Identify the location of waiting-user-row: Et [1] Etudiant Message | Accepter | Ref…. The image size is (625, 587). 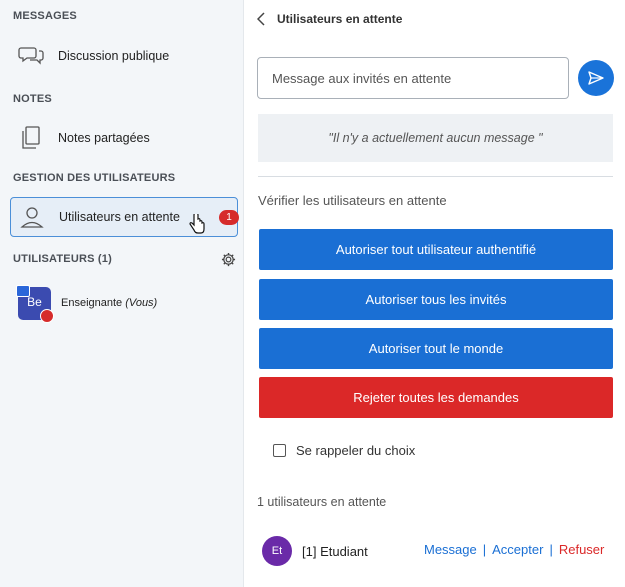
(439, 551).